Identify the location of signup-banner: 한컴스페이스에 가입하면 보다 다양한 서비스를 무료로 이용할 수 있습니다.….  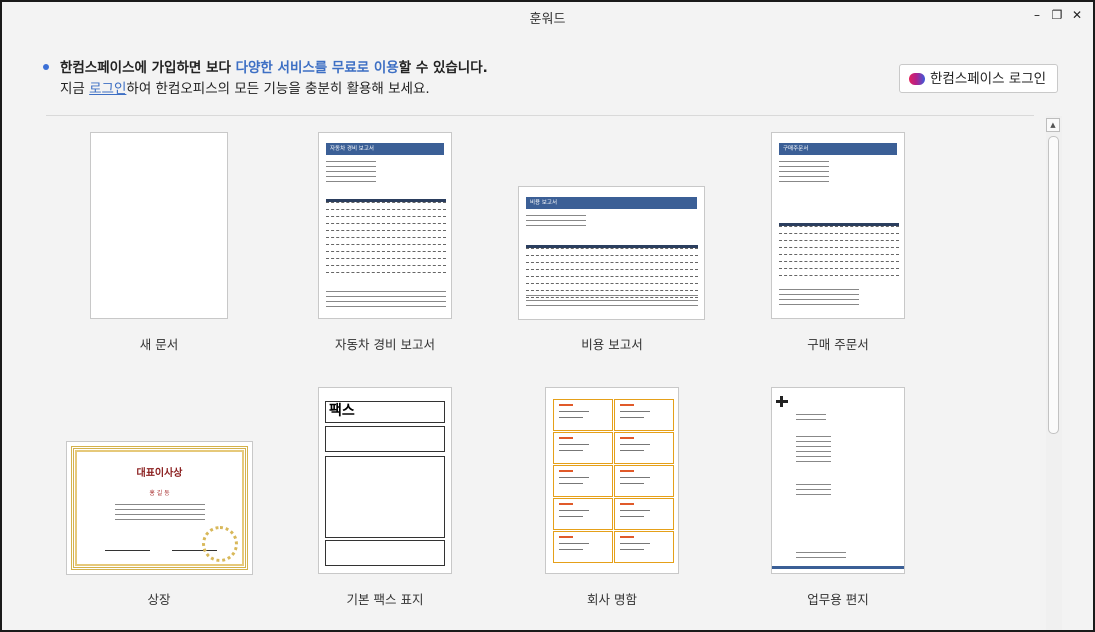
(265, 79).